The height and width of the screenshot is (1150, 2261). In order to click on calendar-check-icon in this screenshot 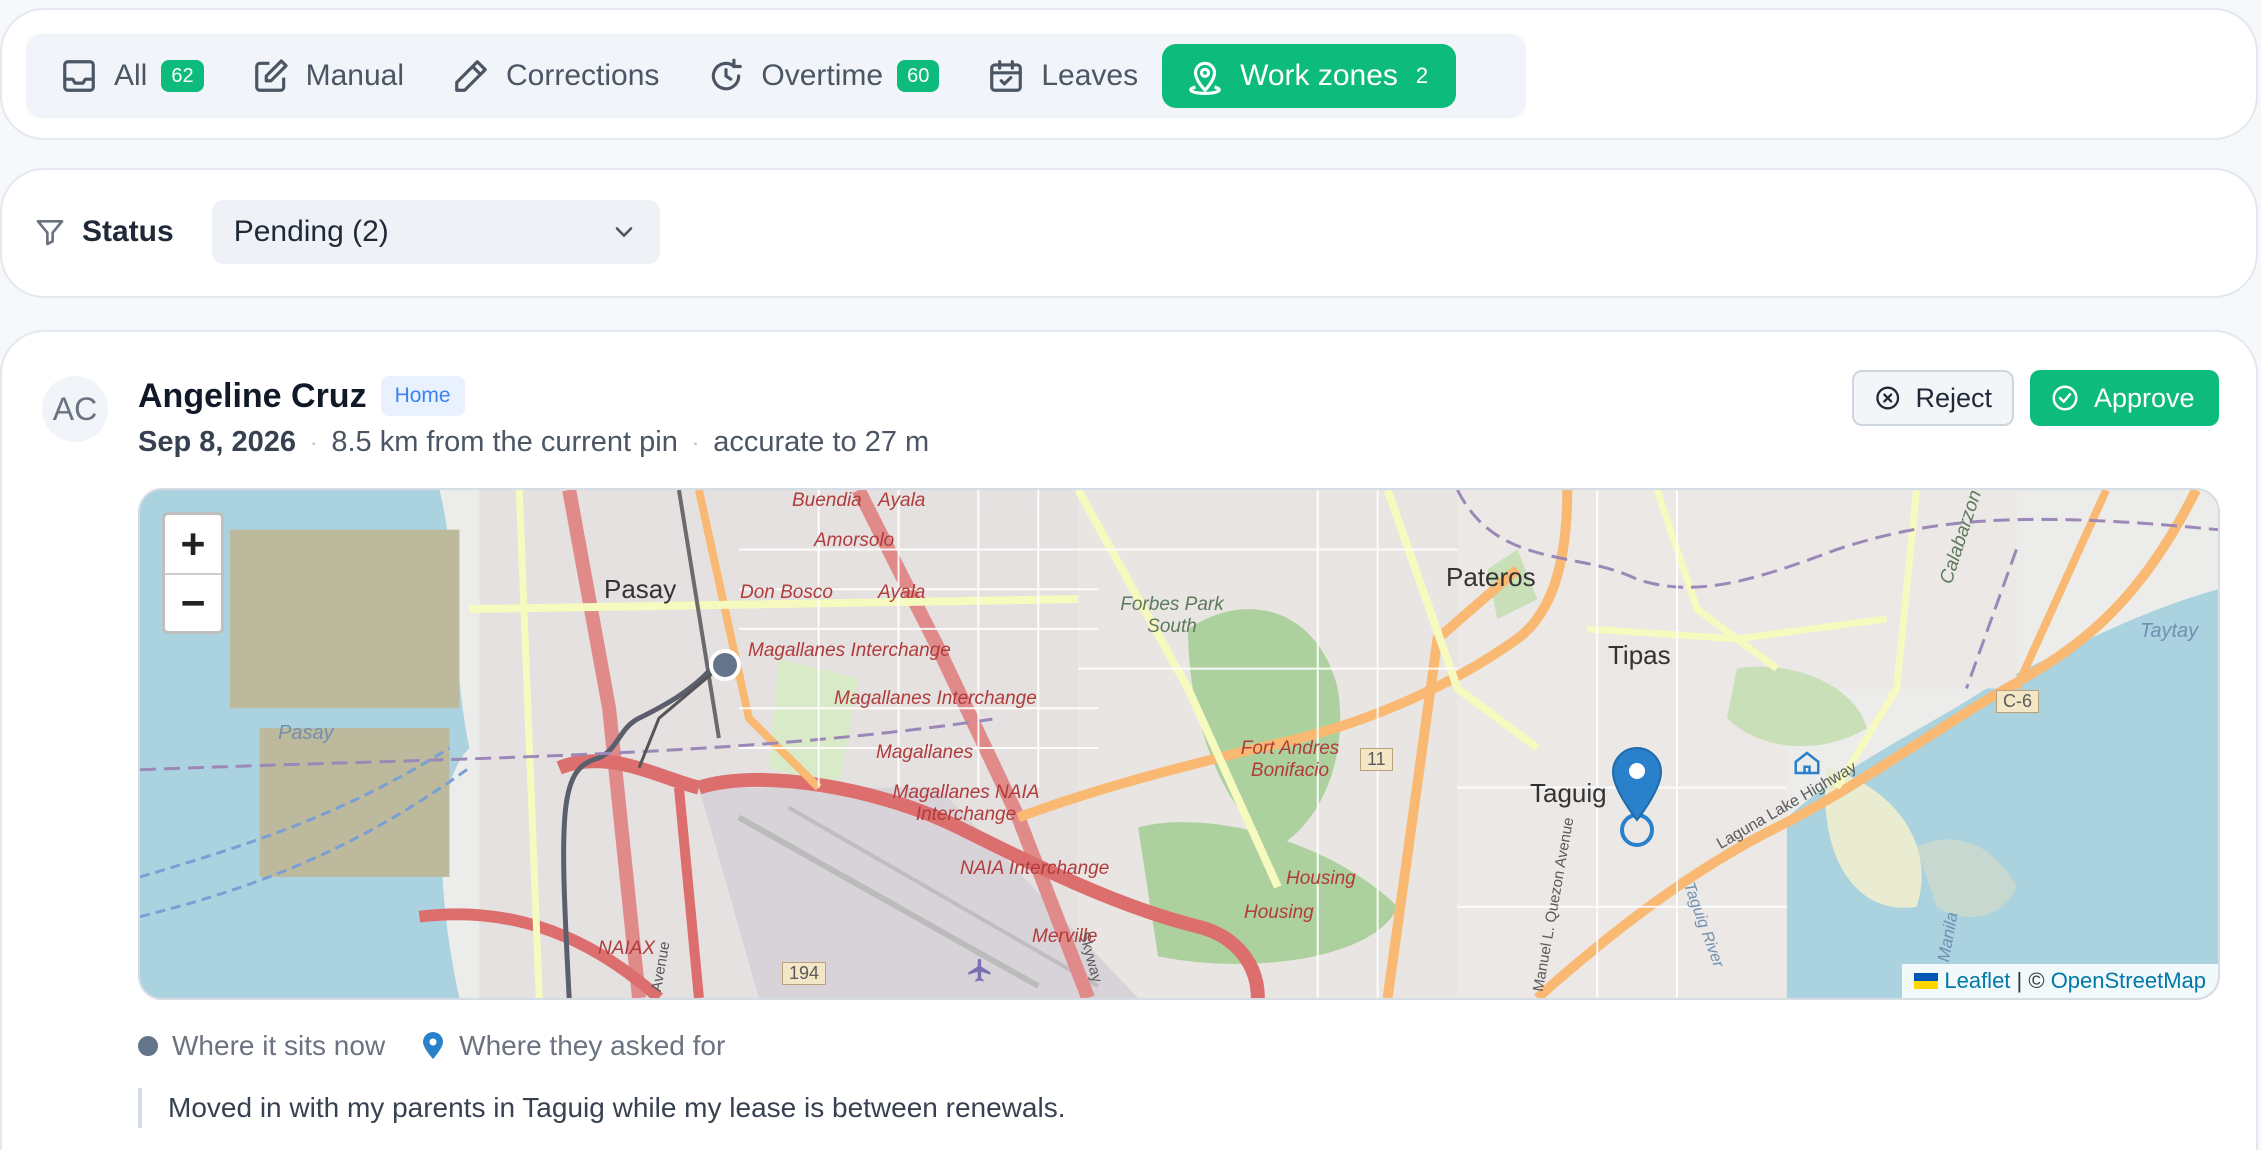, I will do `click(1006, 76)`.